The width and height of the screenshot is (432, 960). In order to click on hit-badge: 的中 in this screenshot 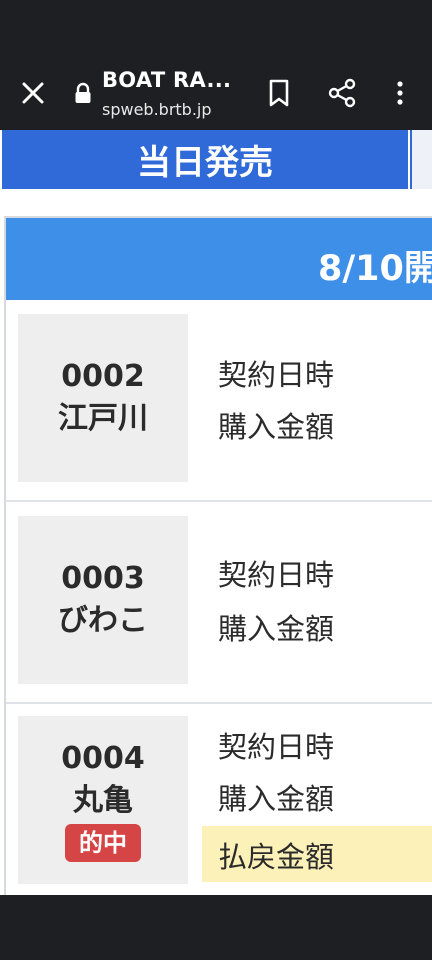, I will do `click(103, 843)`.